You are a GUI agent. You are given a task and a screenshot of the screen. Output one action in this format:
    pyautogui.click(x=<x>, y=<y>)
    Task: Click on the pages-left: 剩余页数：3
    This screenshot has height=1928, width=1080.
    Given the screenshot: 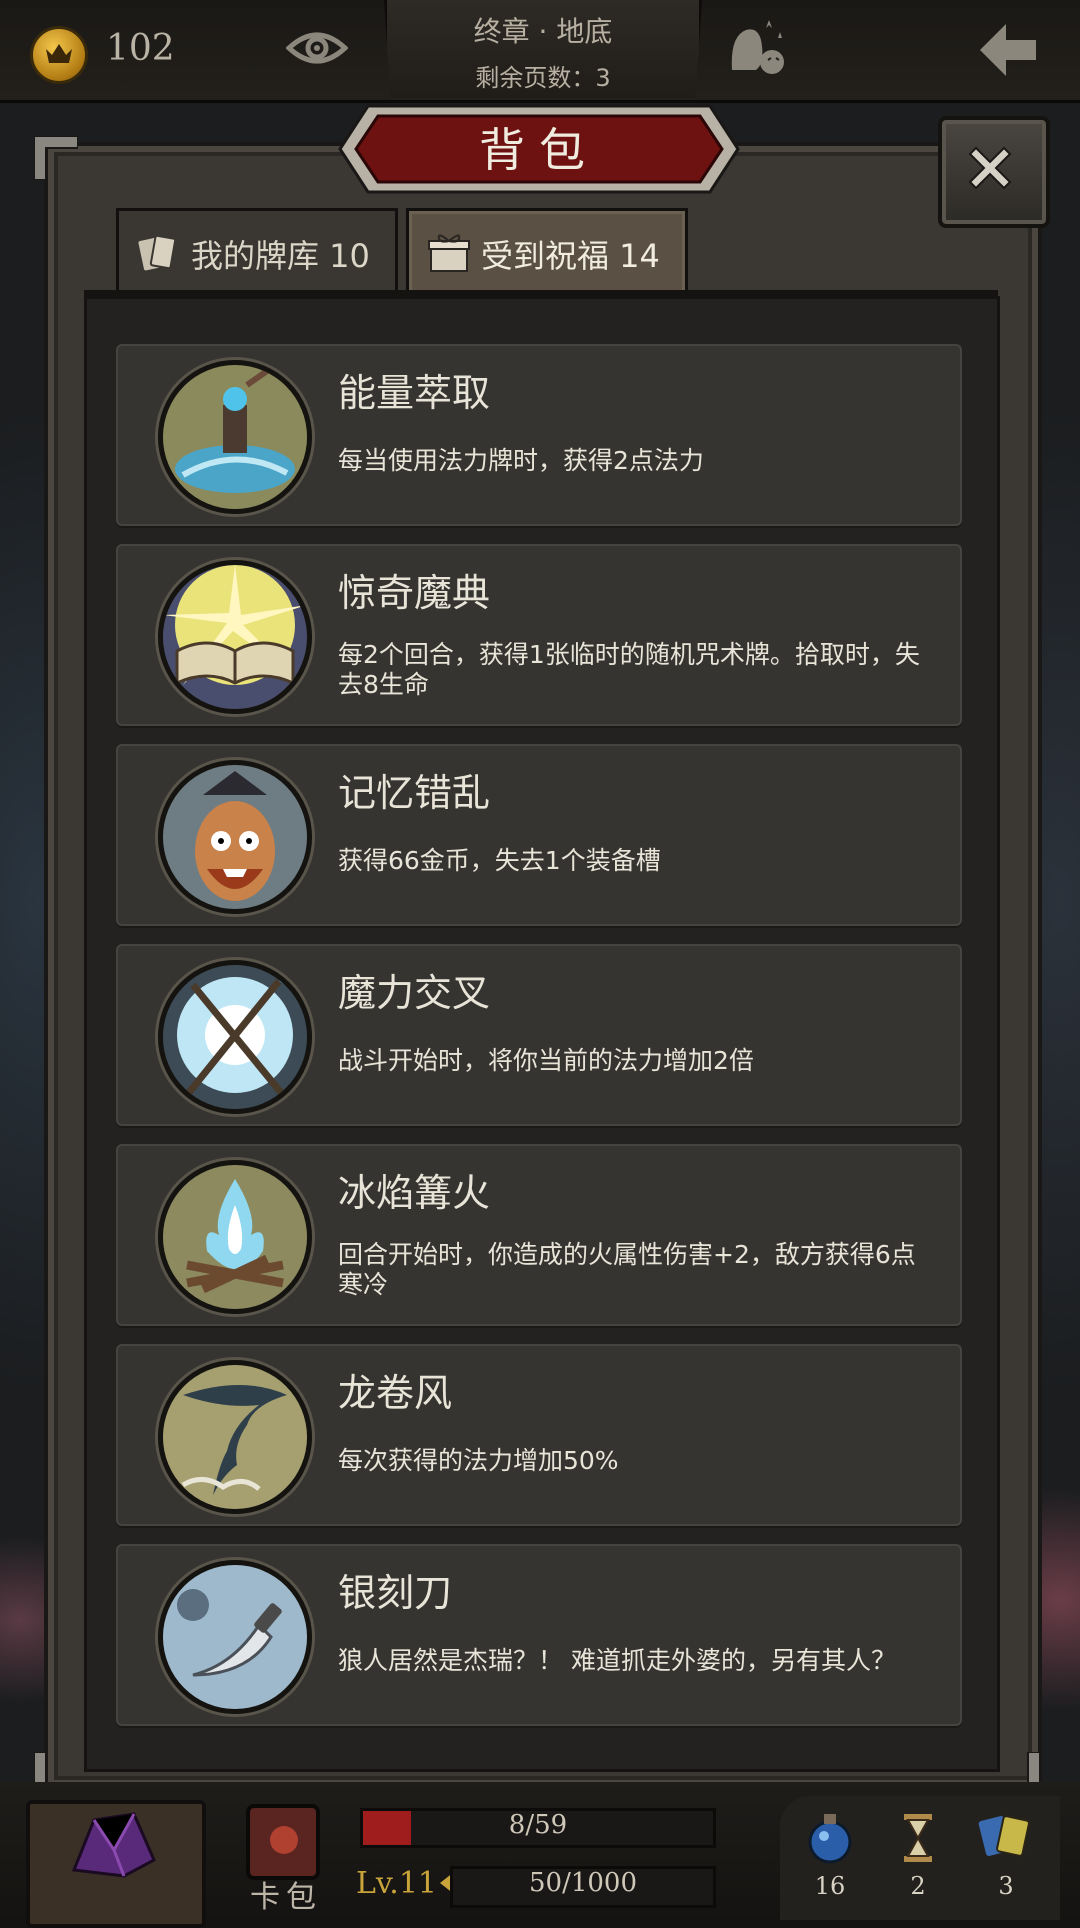 What is the action you would take?
    pyautogui.click(x=543, y=78)
    